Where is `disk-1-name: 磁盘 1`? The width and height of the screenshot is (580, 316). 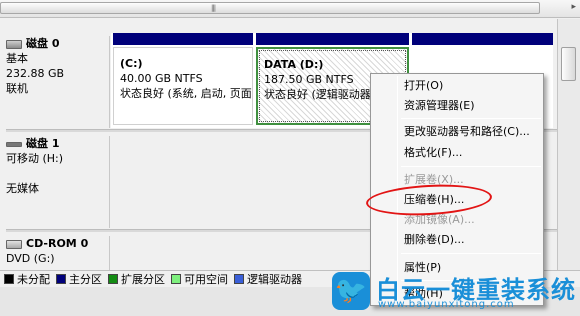
disk-1-name: 磁盘 1 is located at coordinates (43, 143).